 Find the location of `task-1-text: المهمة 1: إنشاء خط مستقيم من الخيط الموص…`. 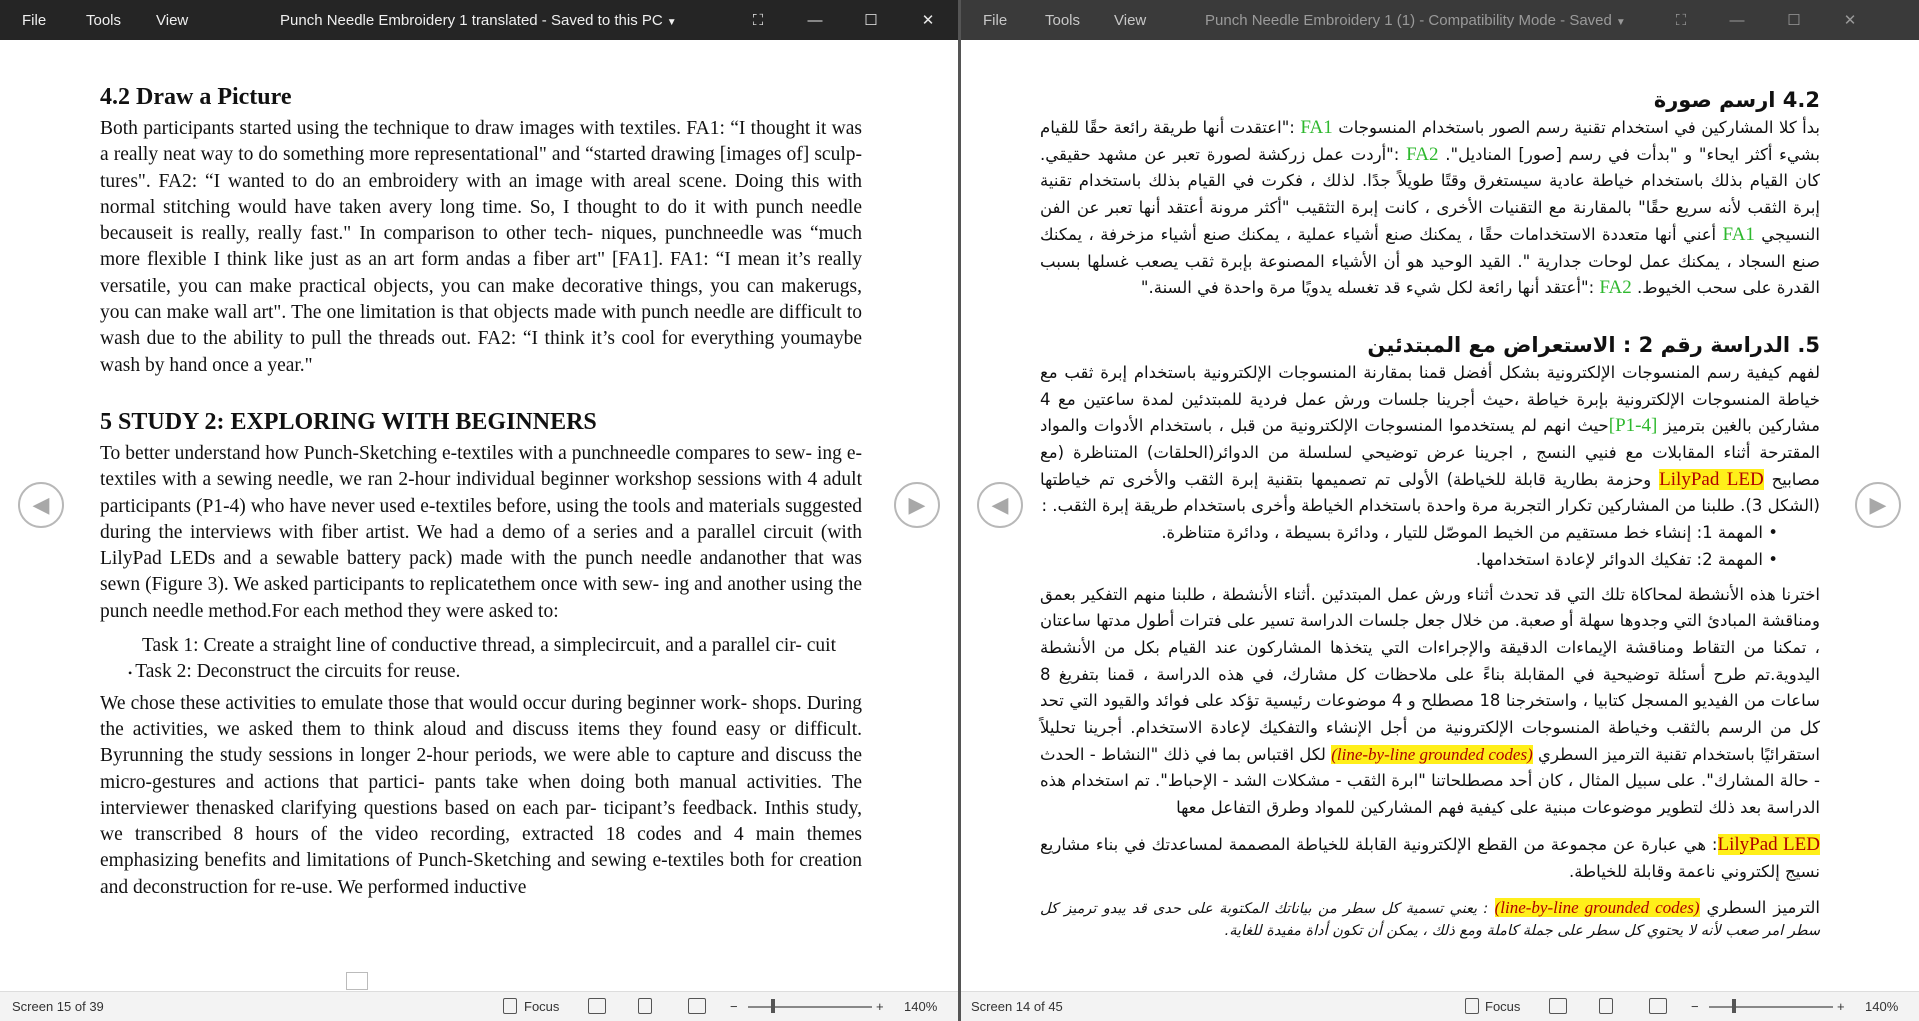

task-1-text: المهمة 1: إنشاء خط مستقيم من الخيط الموص… is located at coordinates (1462, 533).